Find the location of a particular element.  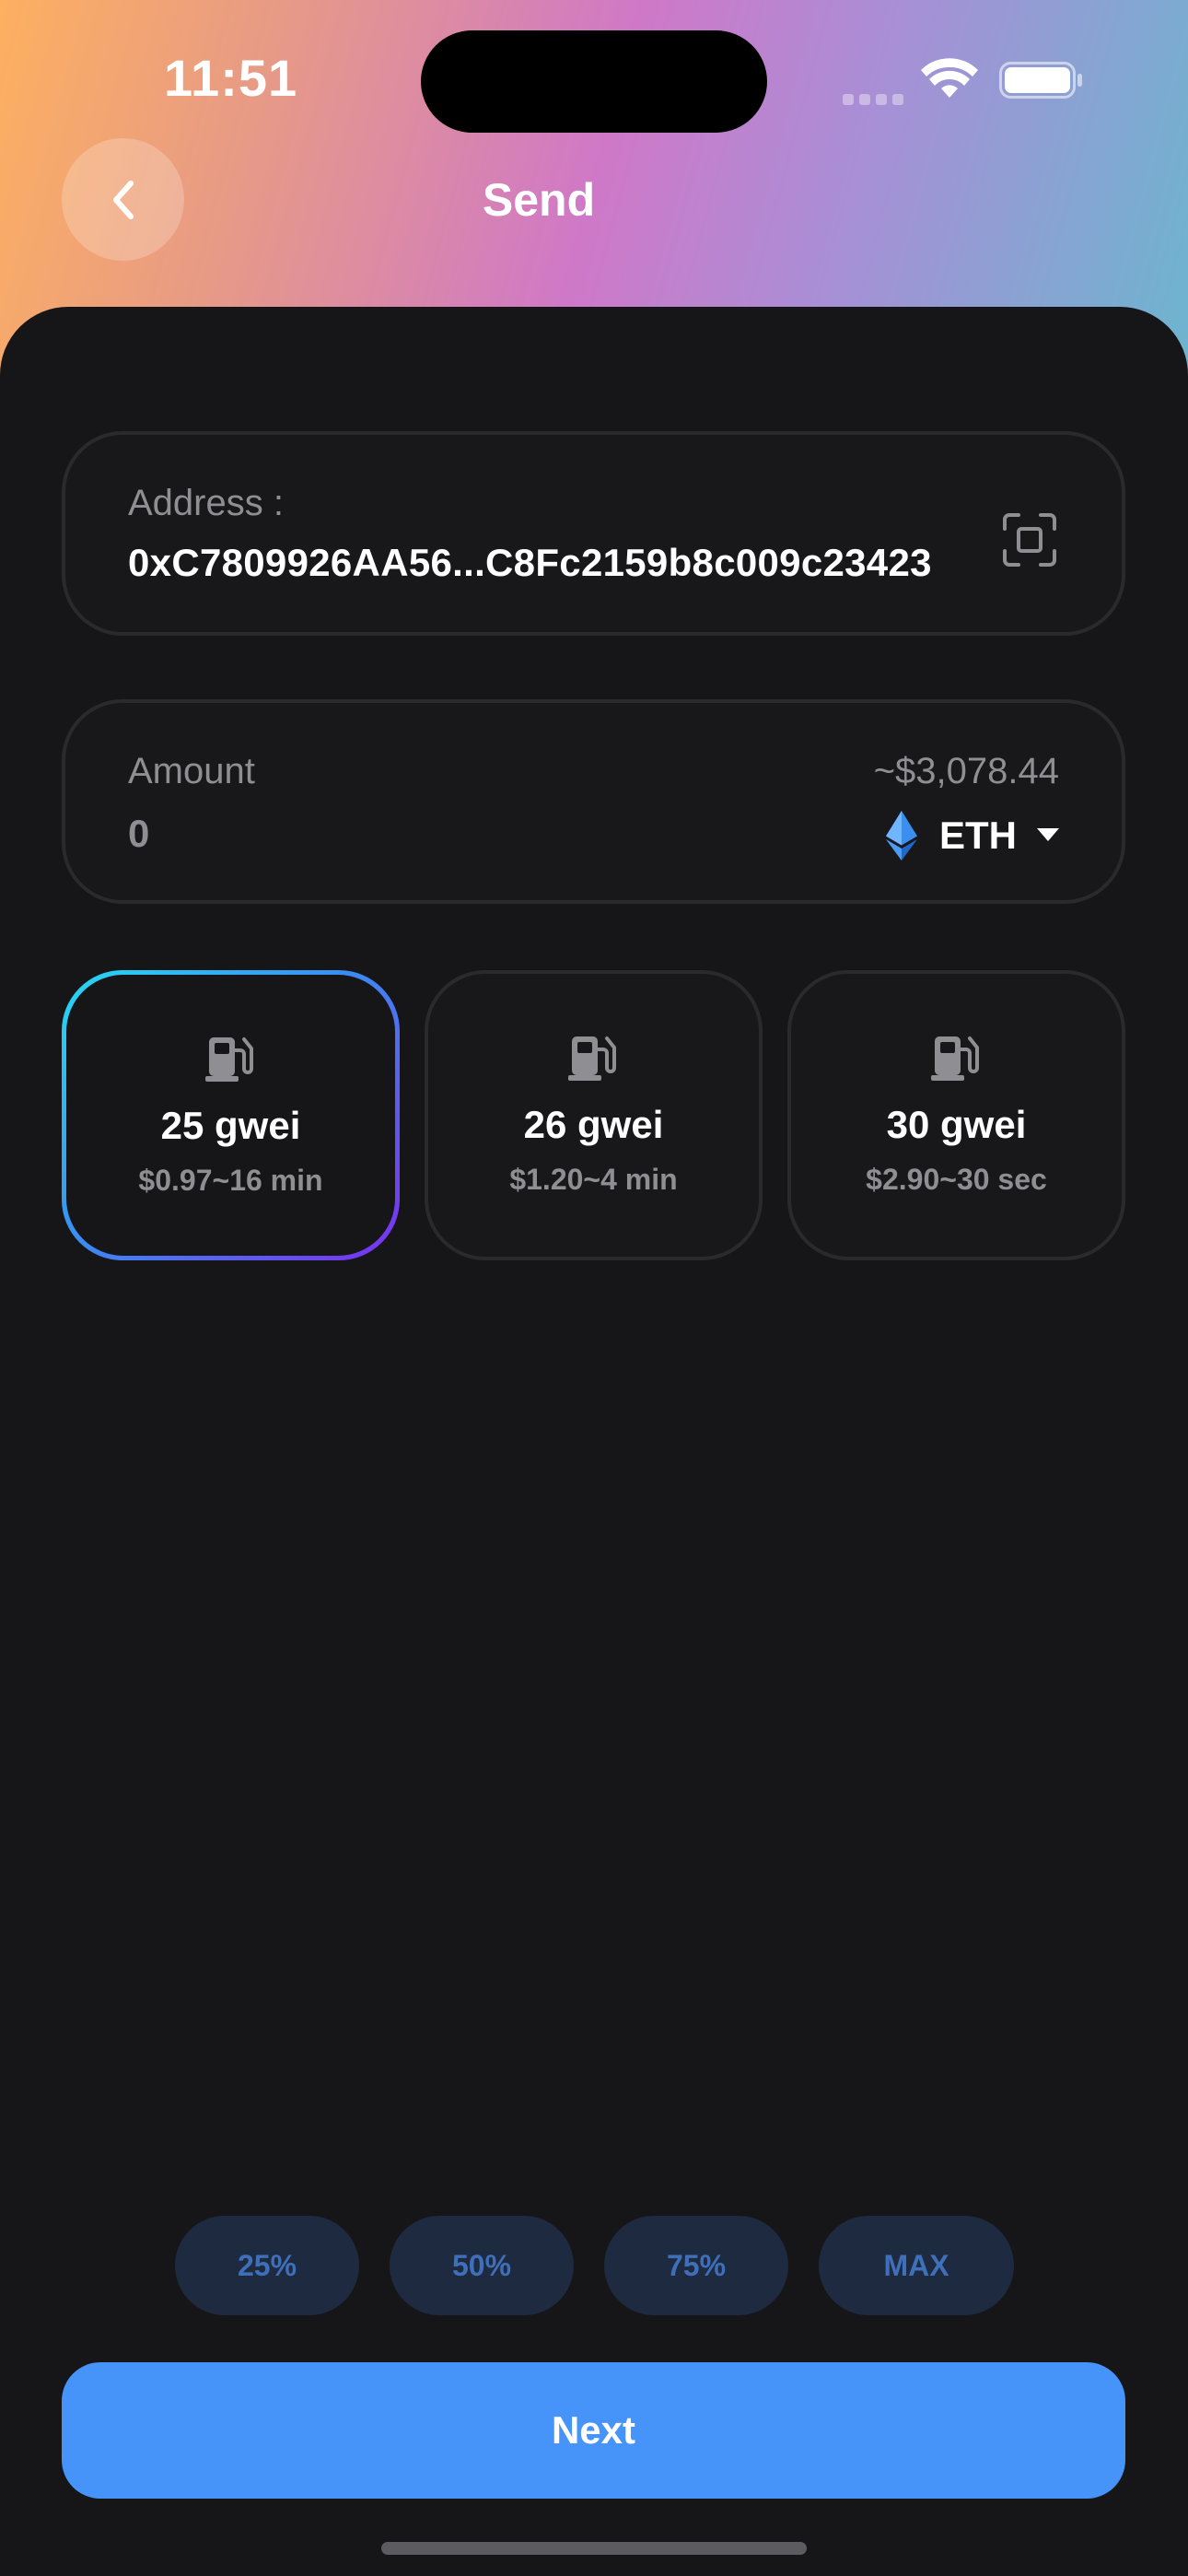

fee-option-slow: 25 gwei $0.97~16 min is located at coordinates (231, 1115).